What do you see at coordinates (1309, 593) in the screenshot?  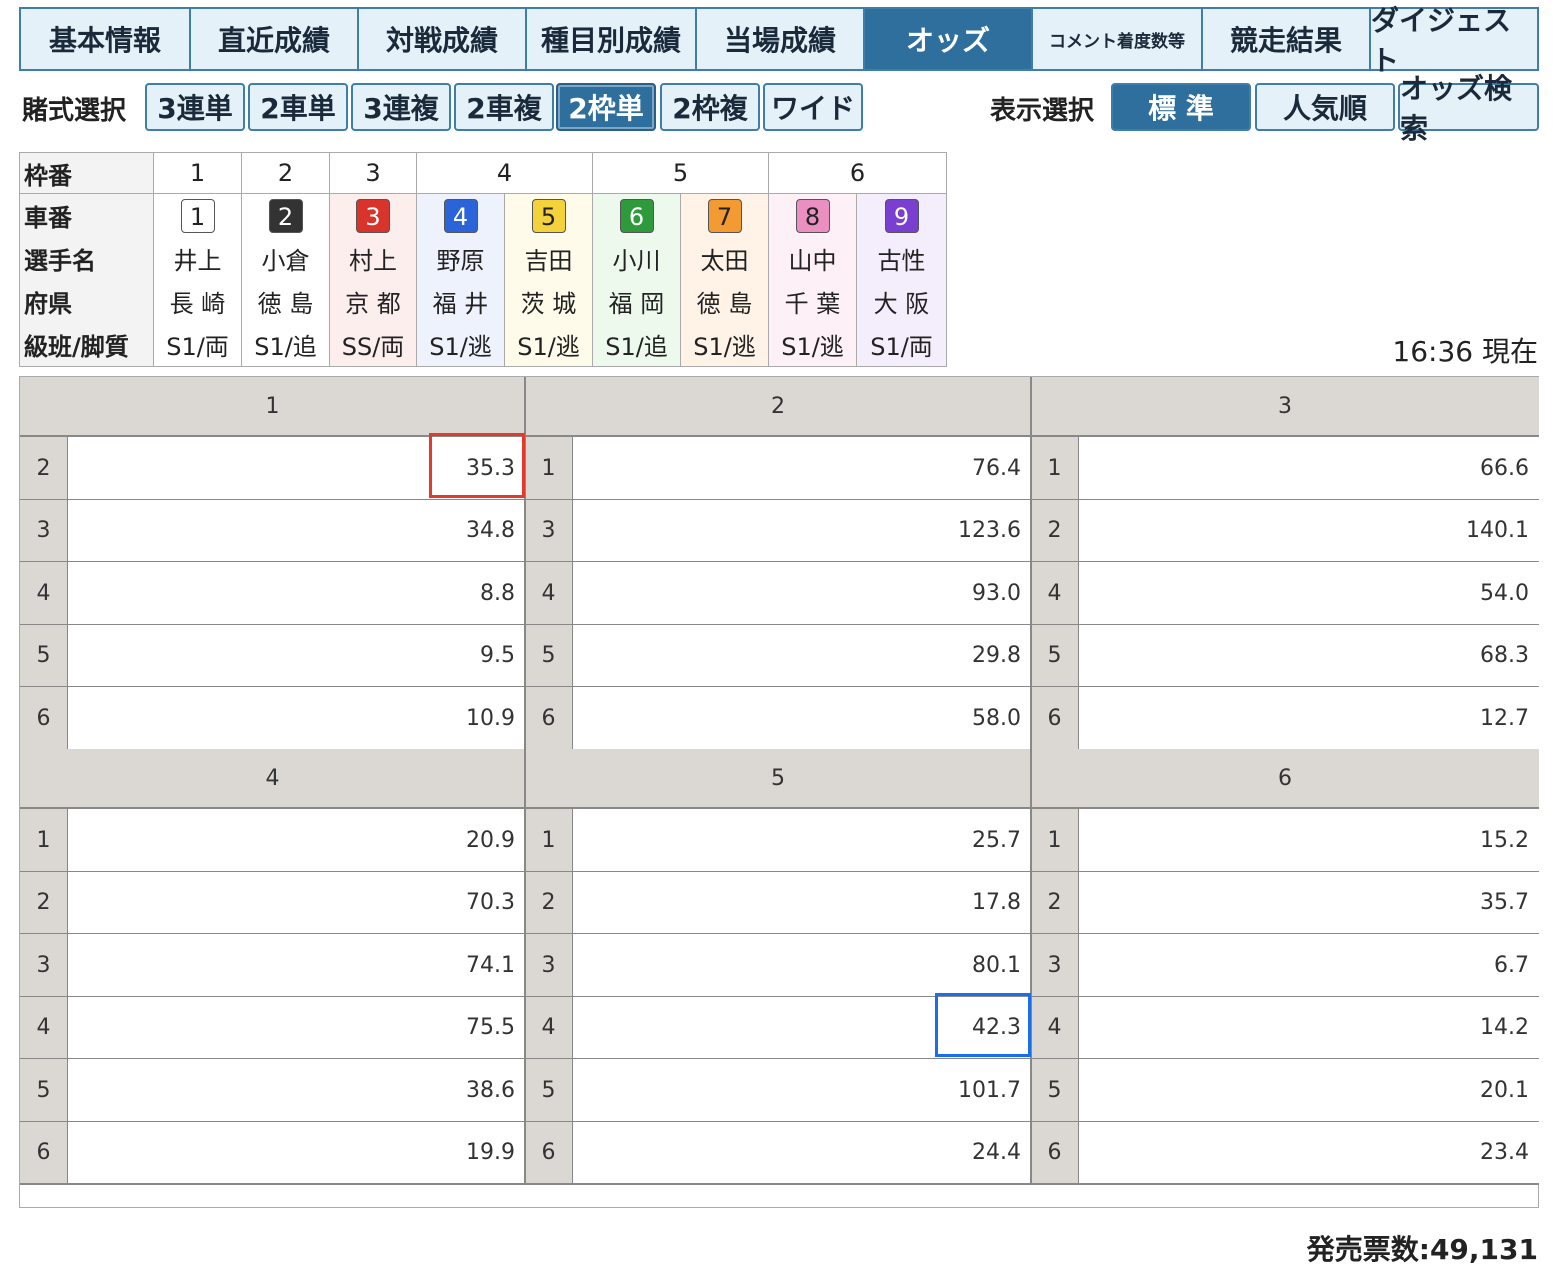 I see `odds-value: 54.0` at bounding box center [1309, 593].